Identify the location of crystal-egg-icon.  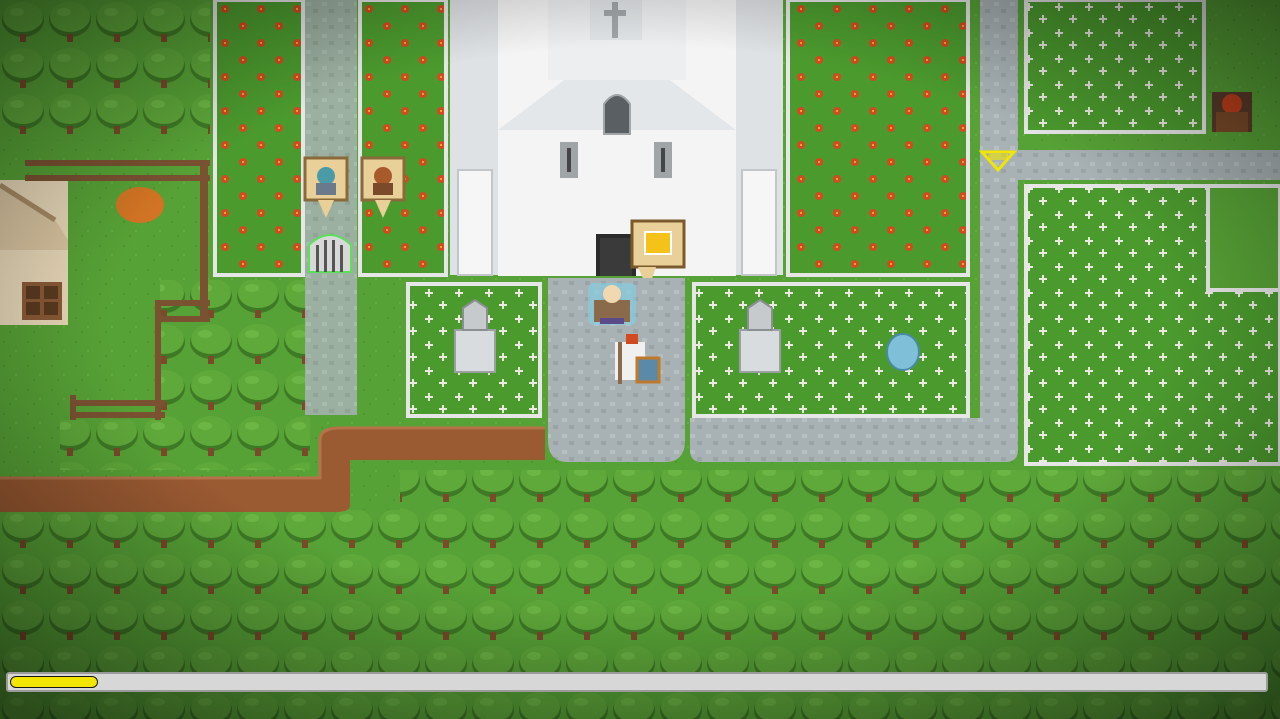
(903, 352).